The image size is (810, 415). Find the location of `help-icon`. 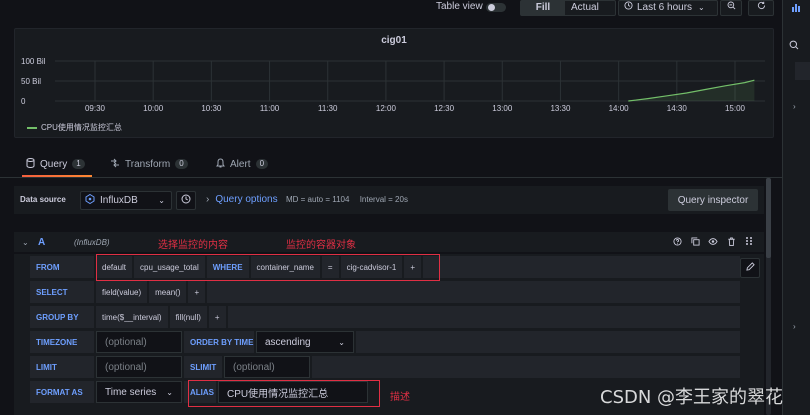

help-icon is located at coordinates (677, 241).